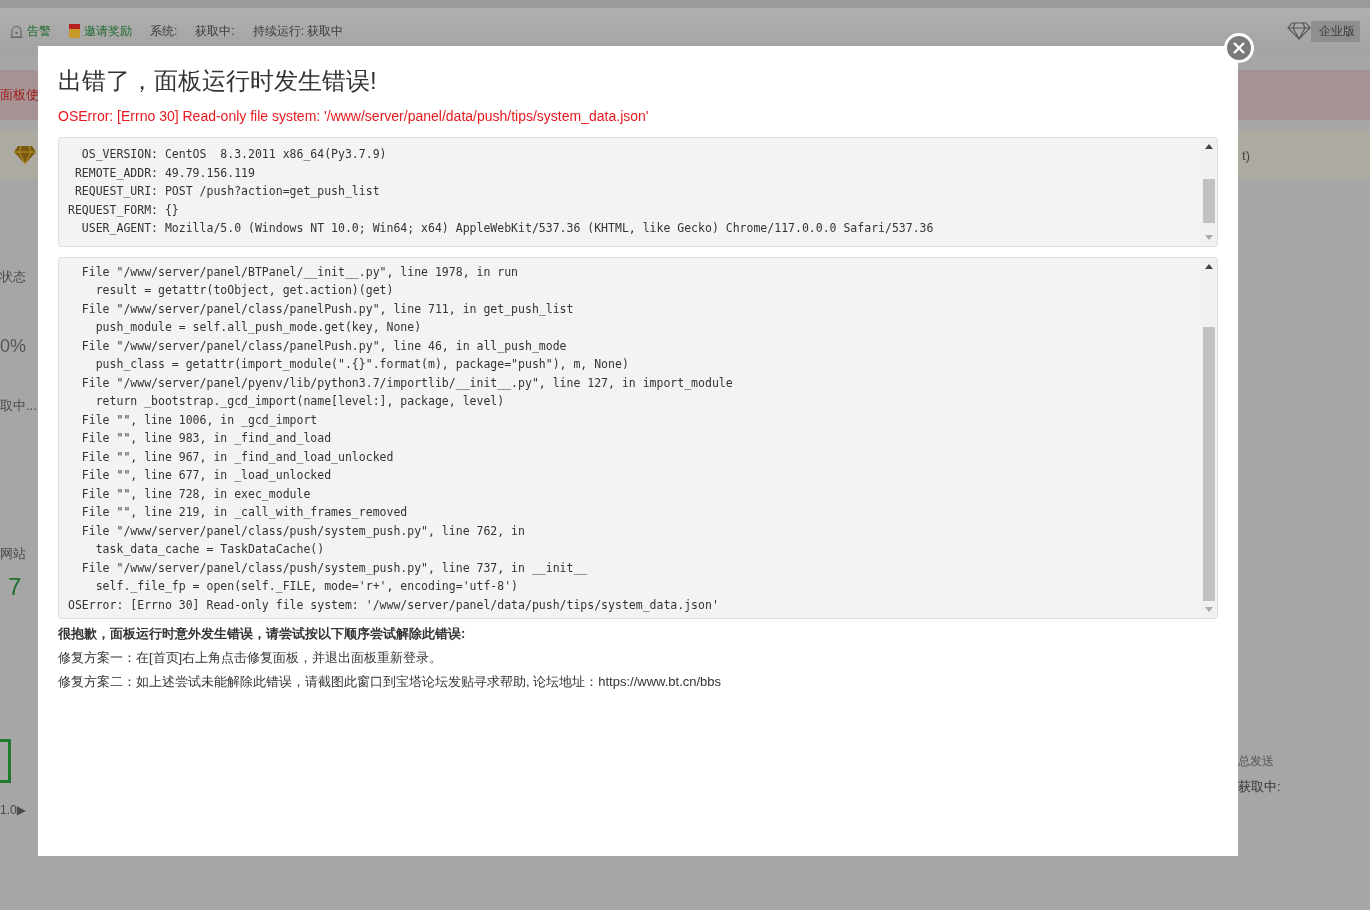 The image size is (1370, 910). What do you see at coordinates (298, 31) in the screenshot?
I see `status-text: 持续运行: 获取中` at bounding box center [298, 31].